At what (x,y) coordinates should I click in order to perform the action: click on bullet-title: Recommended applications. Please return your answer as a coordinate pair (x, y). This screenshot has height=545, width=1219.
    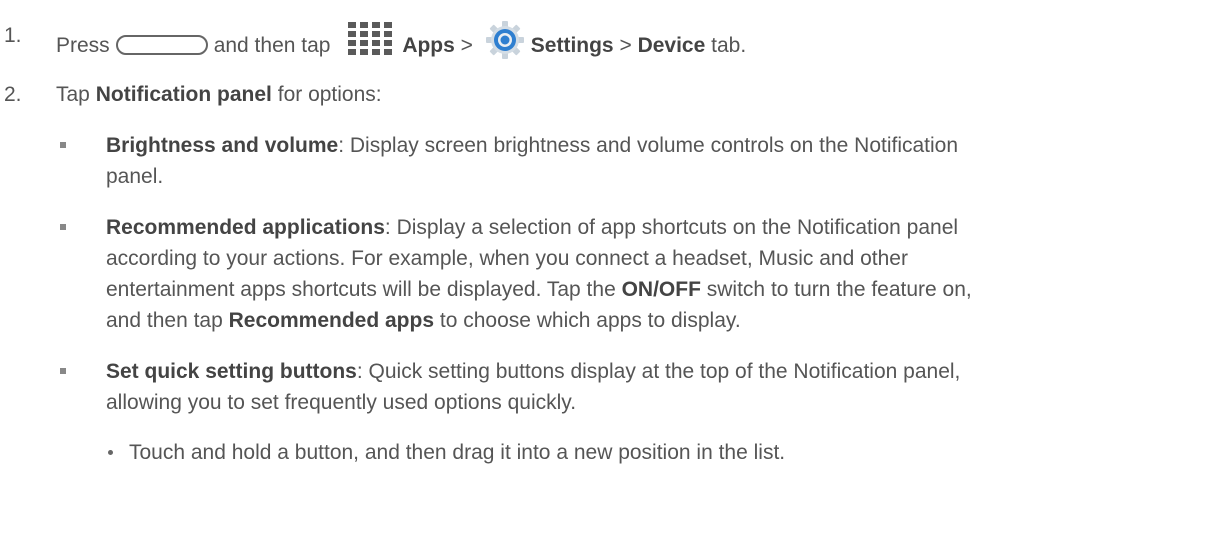
    Looking at the image, I should click on (245, 227).